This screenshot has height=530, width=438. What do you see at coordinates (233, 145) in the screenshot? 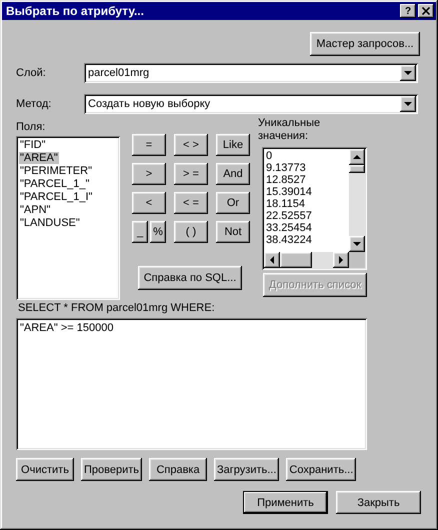
I see `operator-button: Like` at bounding box center [233, 145].